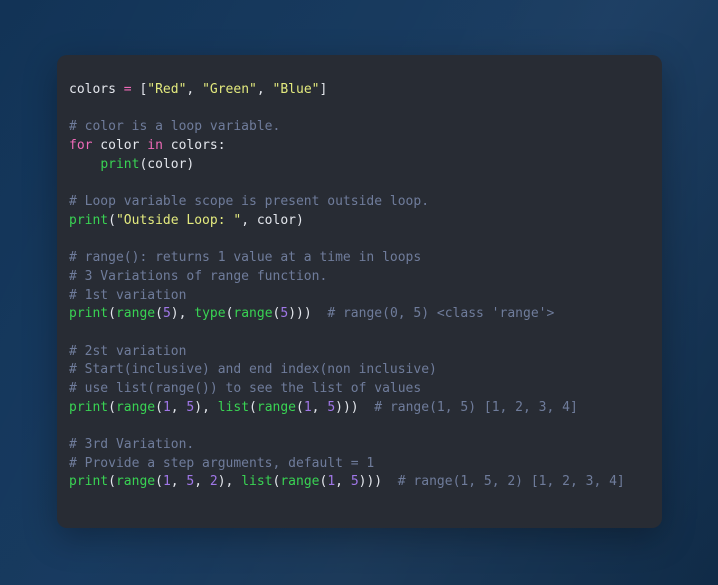  Describe the element at coordinates (167, 89) in the screenshot. I see `code-token-string: "Red"` at that location.